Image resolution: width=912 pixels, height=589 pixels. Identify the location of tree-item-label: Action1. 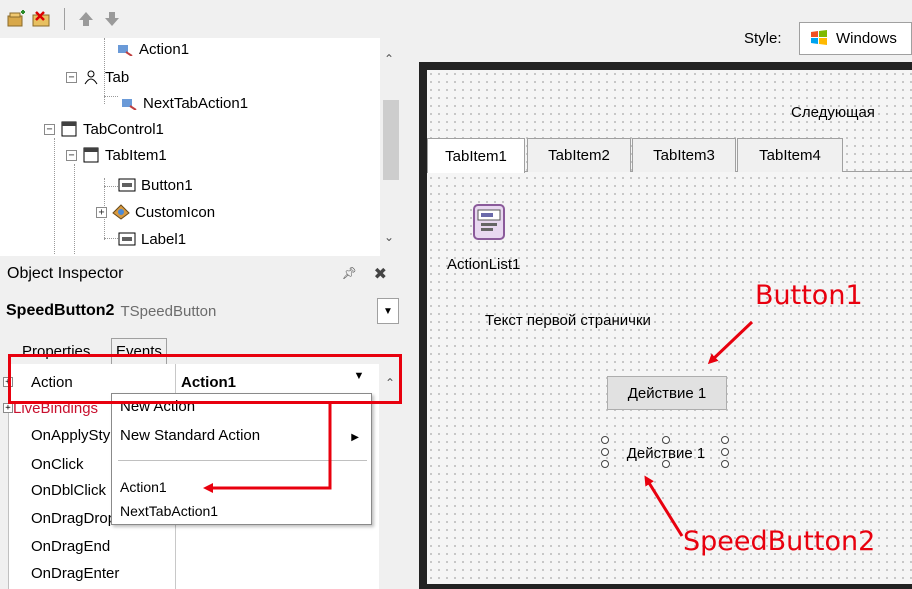
(164, 49).